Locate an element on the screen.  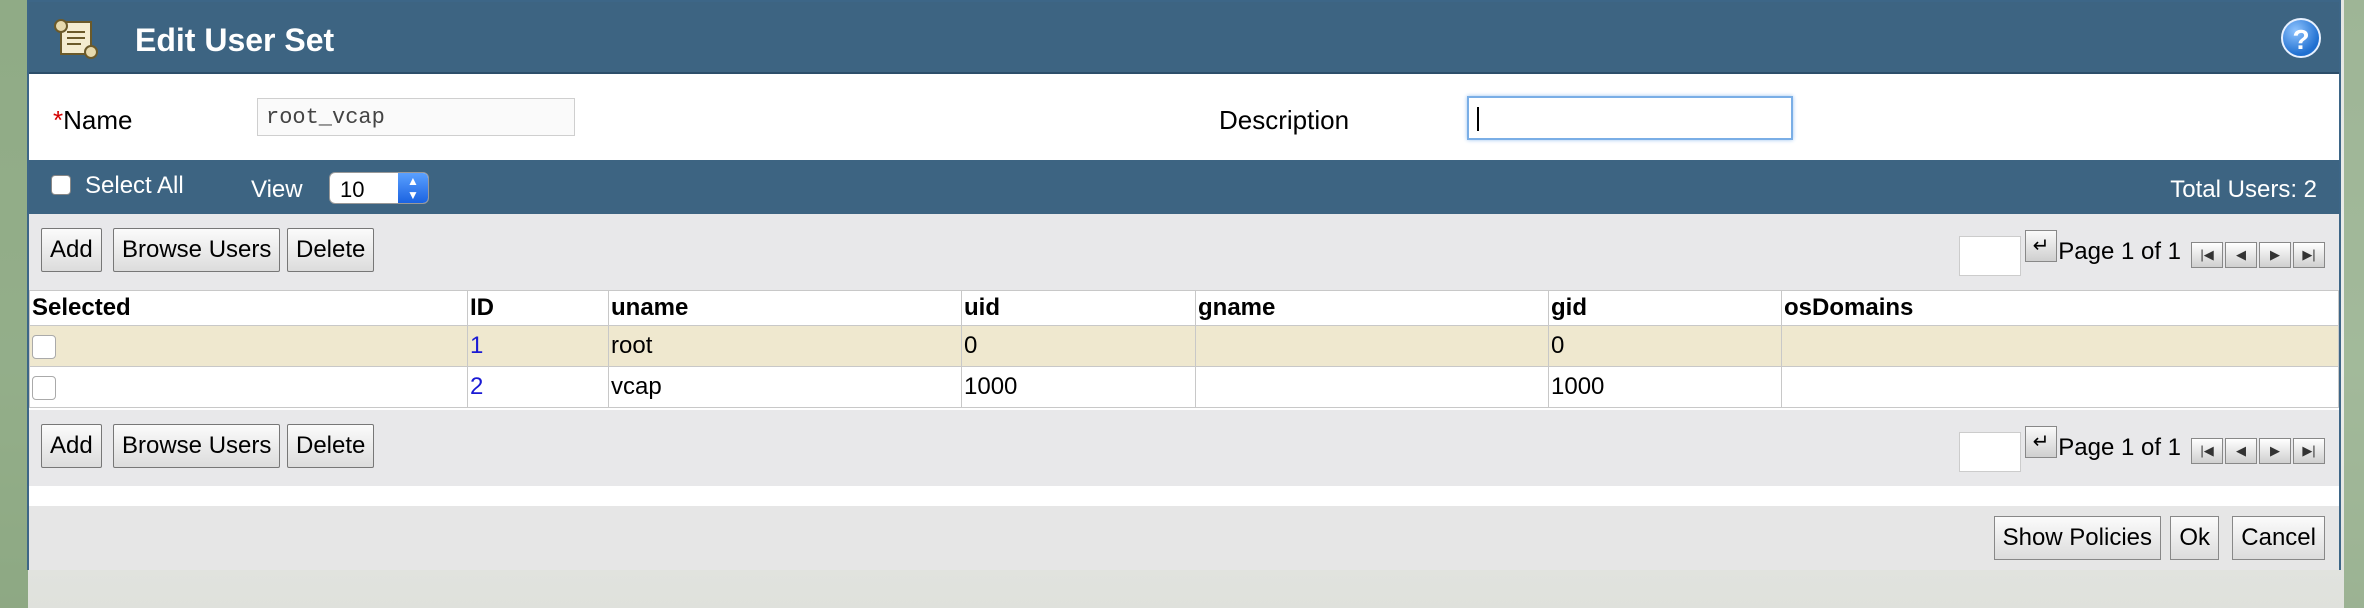
column-header-id: ID is located at coordinates (538, 308).